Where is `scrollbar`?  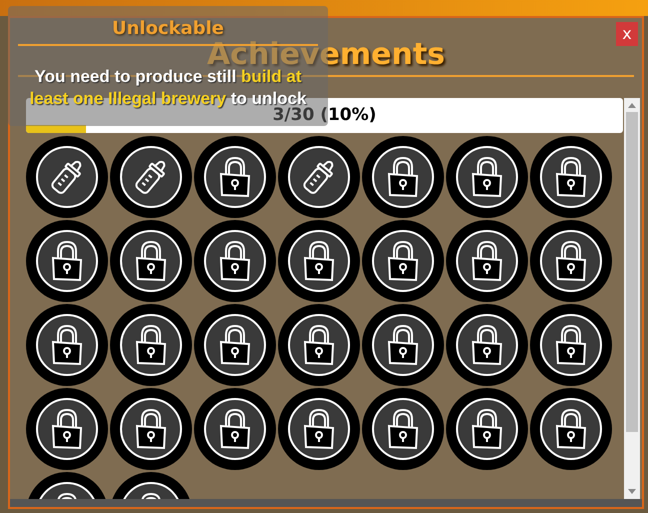
scrollbar is located at coordinates (632, 298).